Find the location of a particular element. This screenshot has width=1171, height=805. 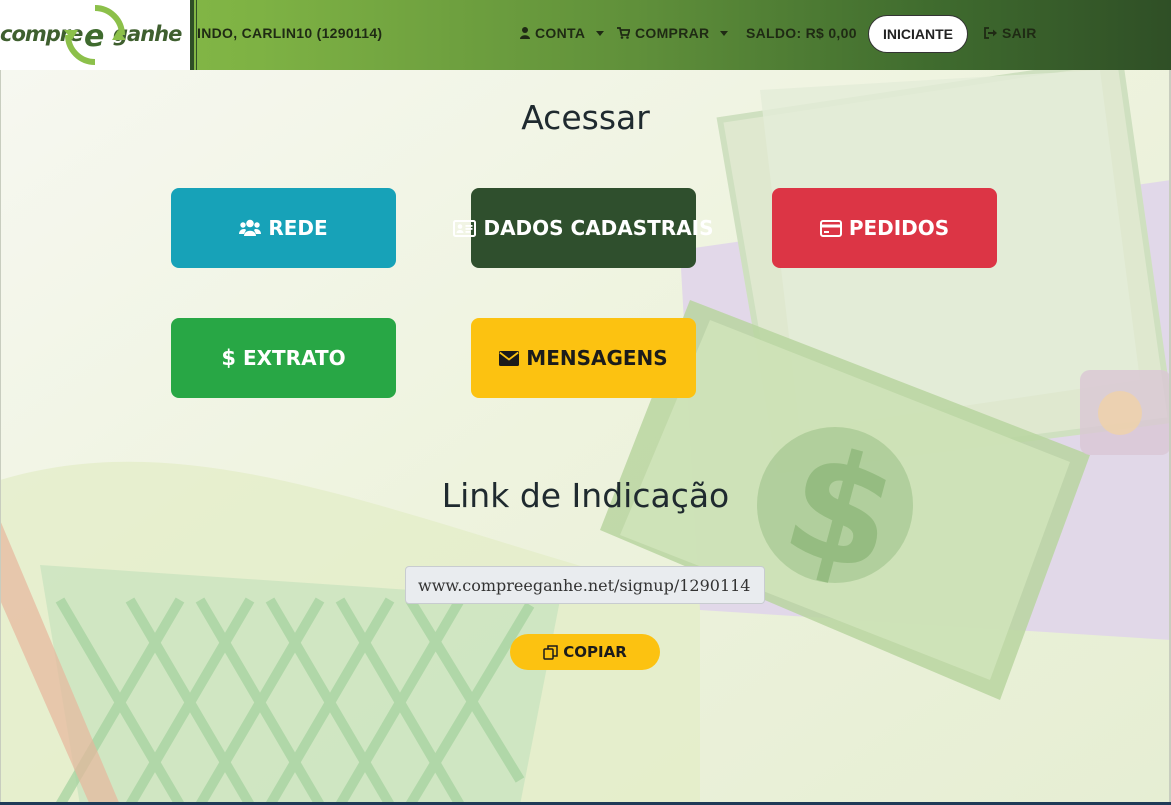

tile-mensagens-label: MENSAGENS is located at coordinates (597, 358).